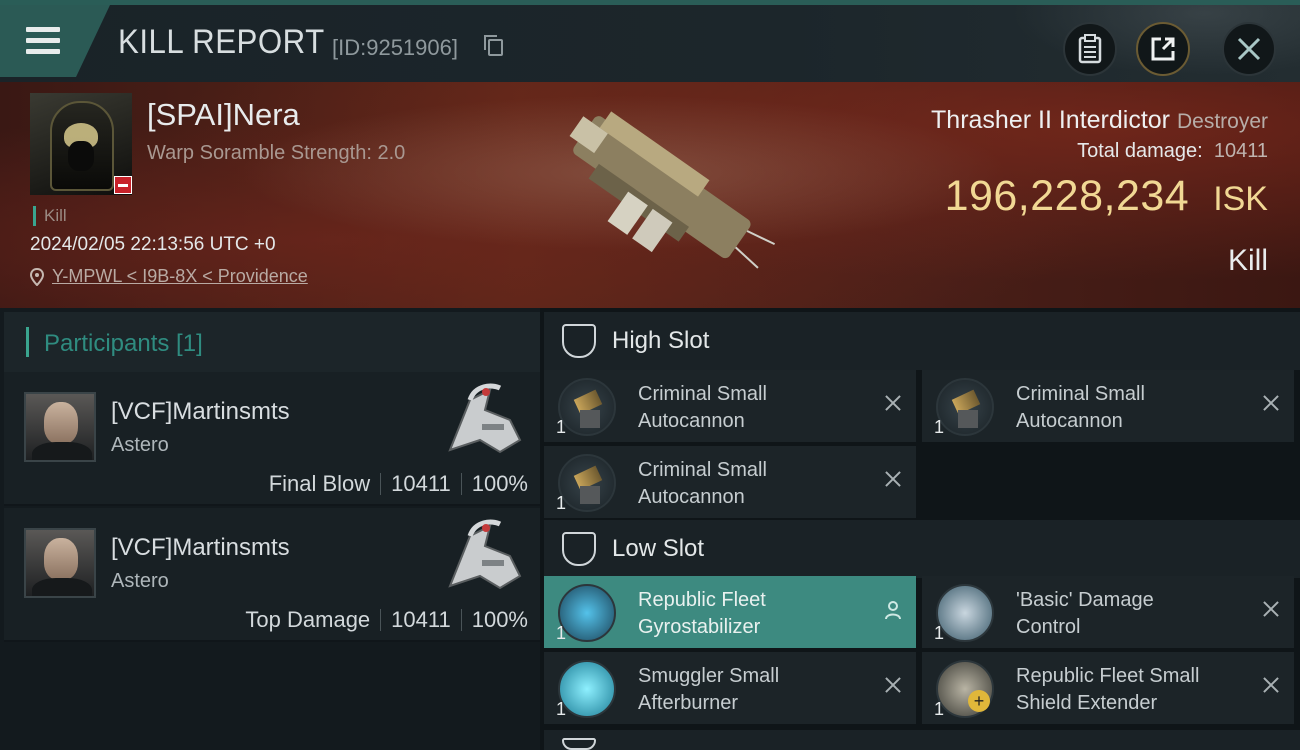 The height and width of the screenshot is (750, 1300). Describe the element at coordinates (922, 740) in the screenshot. I see `next-slot-header` at that location.